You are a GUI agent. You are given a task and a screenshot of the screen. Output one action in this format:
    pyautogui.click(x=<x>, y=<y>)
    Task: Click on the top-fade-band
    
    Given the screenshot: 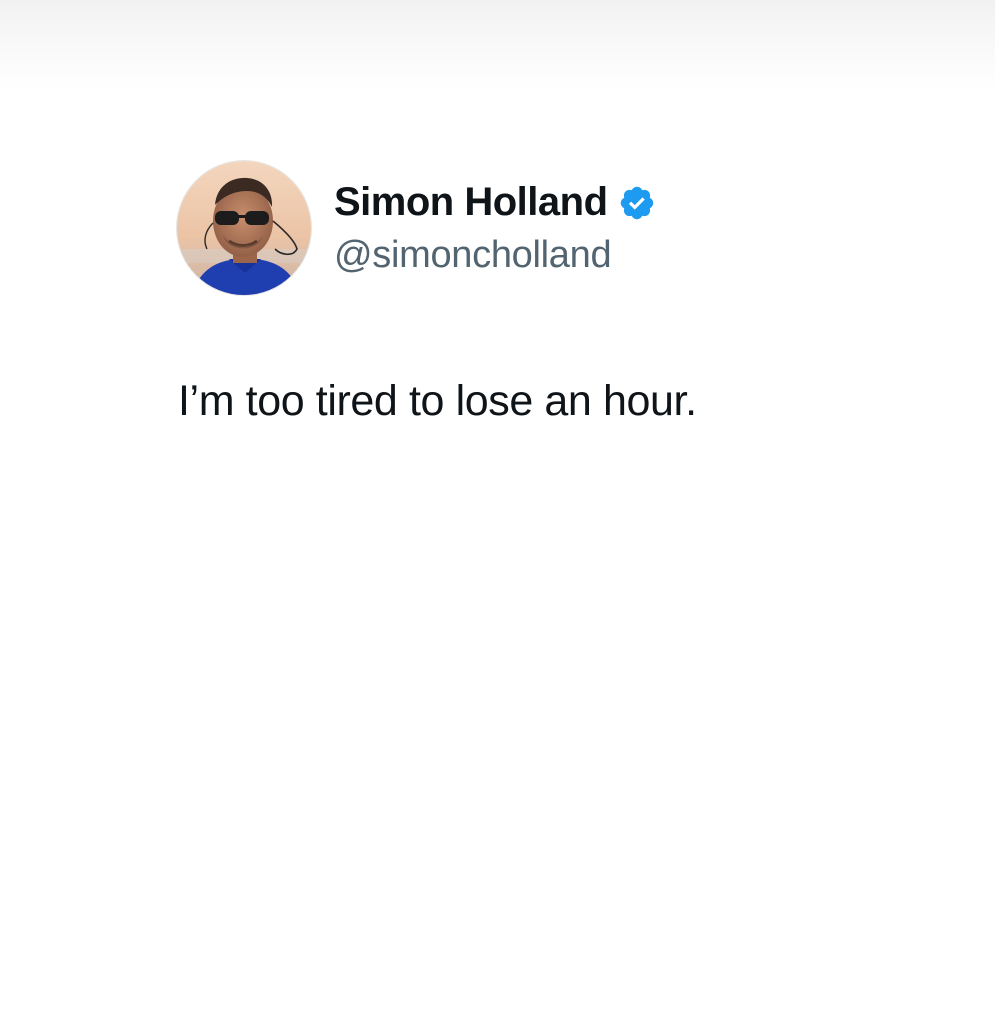 What is the action you would take?
    pyautogui.click(x=497, y=45)
    